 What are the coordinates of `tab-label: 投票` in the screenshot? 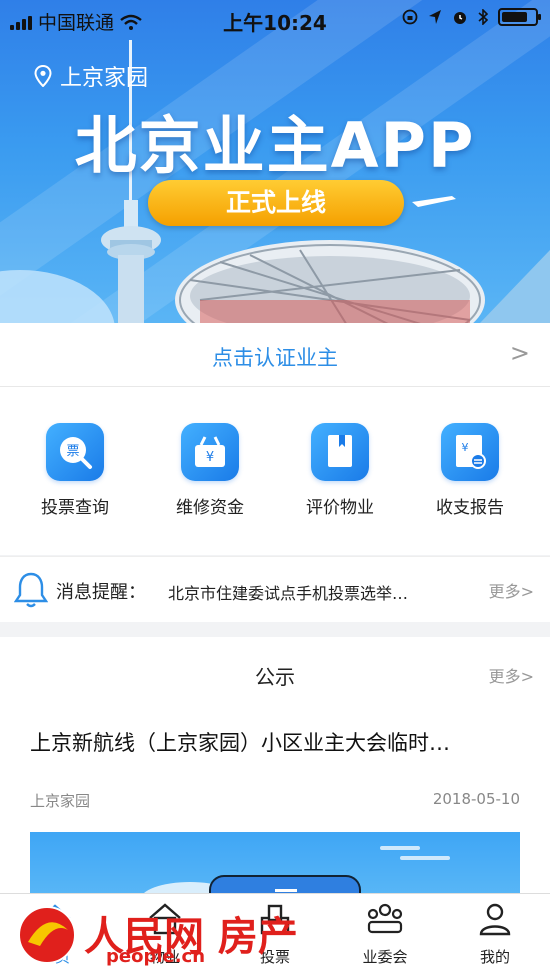 It's located at (274, 957).